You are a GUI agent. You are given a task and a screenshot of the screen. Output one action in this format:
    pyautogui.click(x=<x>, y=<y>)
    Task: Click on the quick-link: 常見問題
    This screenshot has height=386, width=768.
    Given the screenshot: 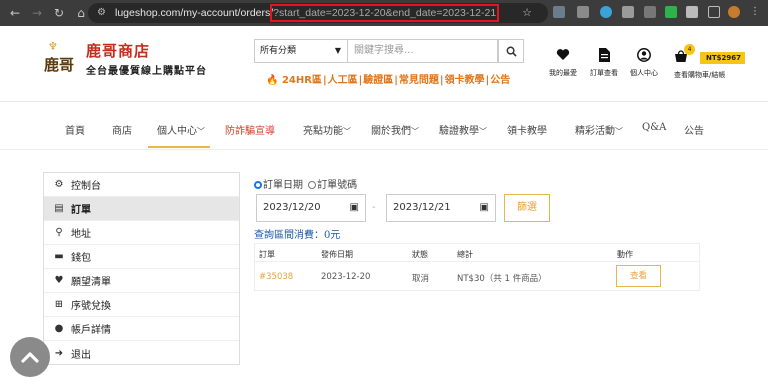 What is the action you would take?
    pyautogui.click(x=419, y=80)
    